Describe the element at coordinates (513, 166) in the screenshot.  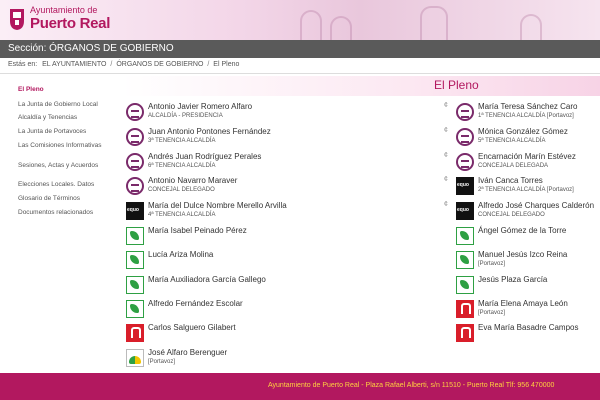
I see `member-role: CONCEJALA DELEGADA` at that location.